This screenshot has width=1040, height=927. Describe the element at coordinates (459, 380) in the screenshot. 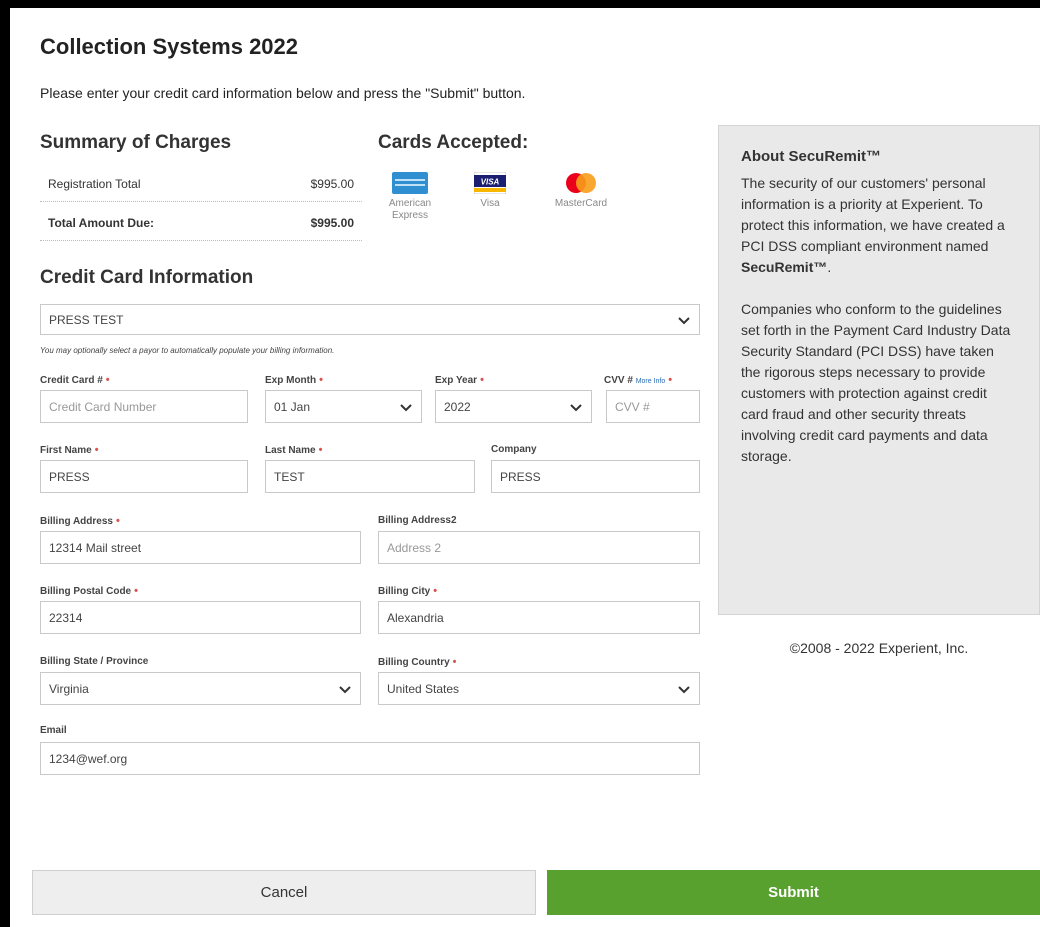

I see `exp-year-label: Exp Year •` at that location.